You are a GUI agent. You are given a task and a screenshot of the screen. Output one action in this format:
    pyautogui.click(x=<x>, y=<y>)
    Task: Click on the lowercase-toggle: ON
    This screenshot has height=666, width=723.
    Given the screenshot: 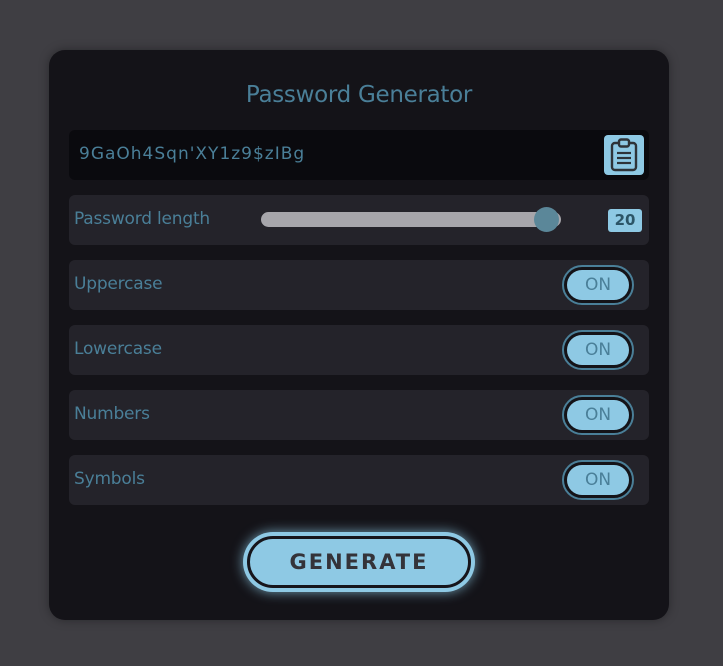 What is the action you would take?
    pyautogui.click(x=598, y=350)
    